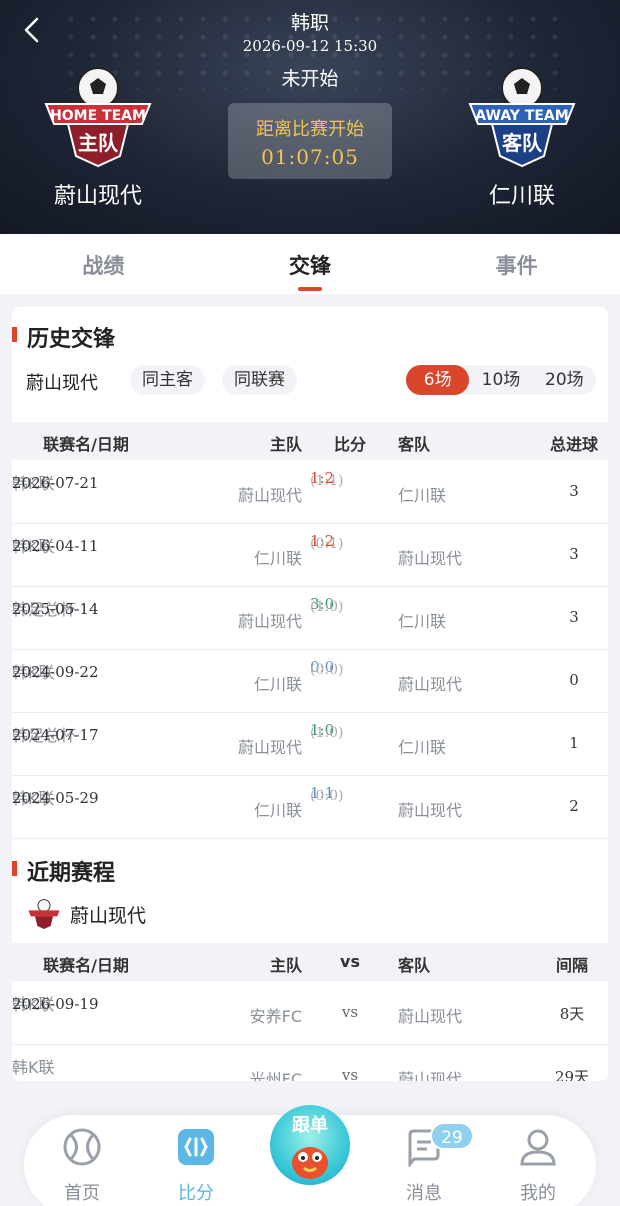 Image resolution: width=620 pixels, height=1206 pixels. What do you see at coordinates (310, 962) in the screenshot?
I see `recent-table-header: 联赛名/日期 主队 vs 客队 间隔` at bounding box center [310, 962].